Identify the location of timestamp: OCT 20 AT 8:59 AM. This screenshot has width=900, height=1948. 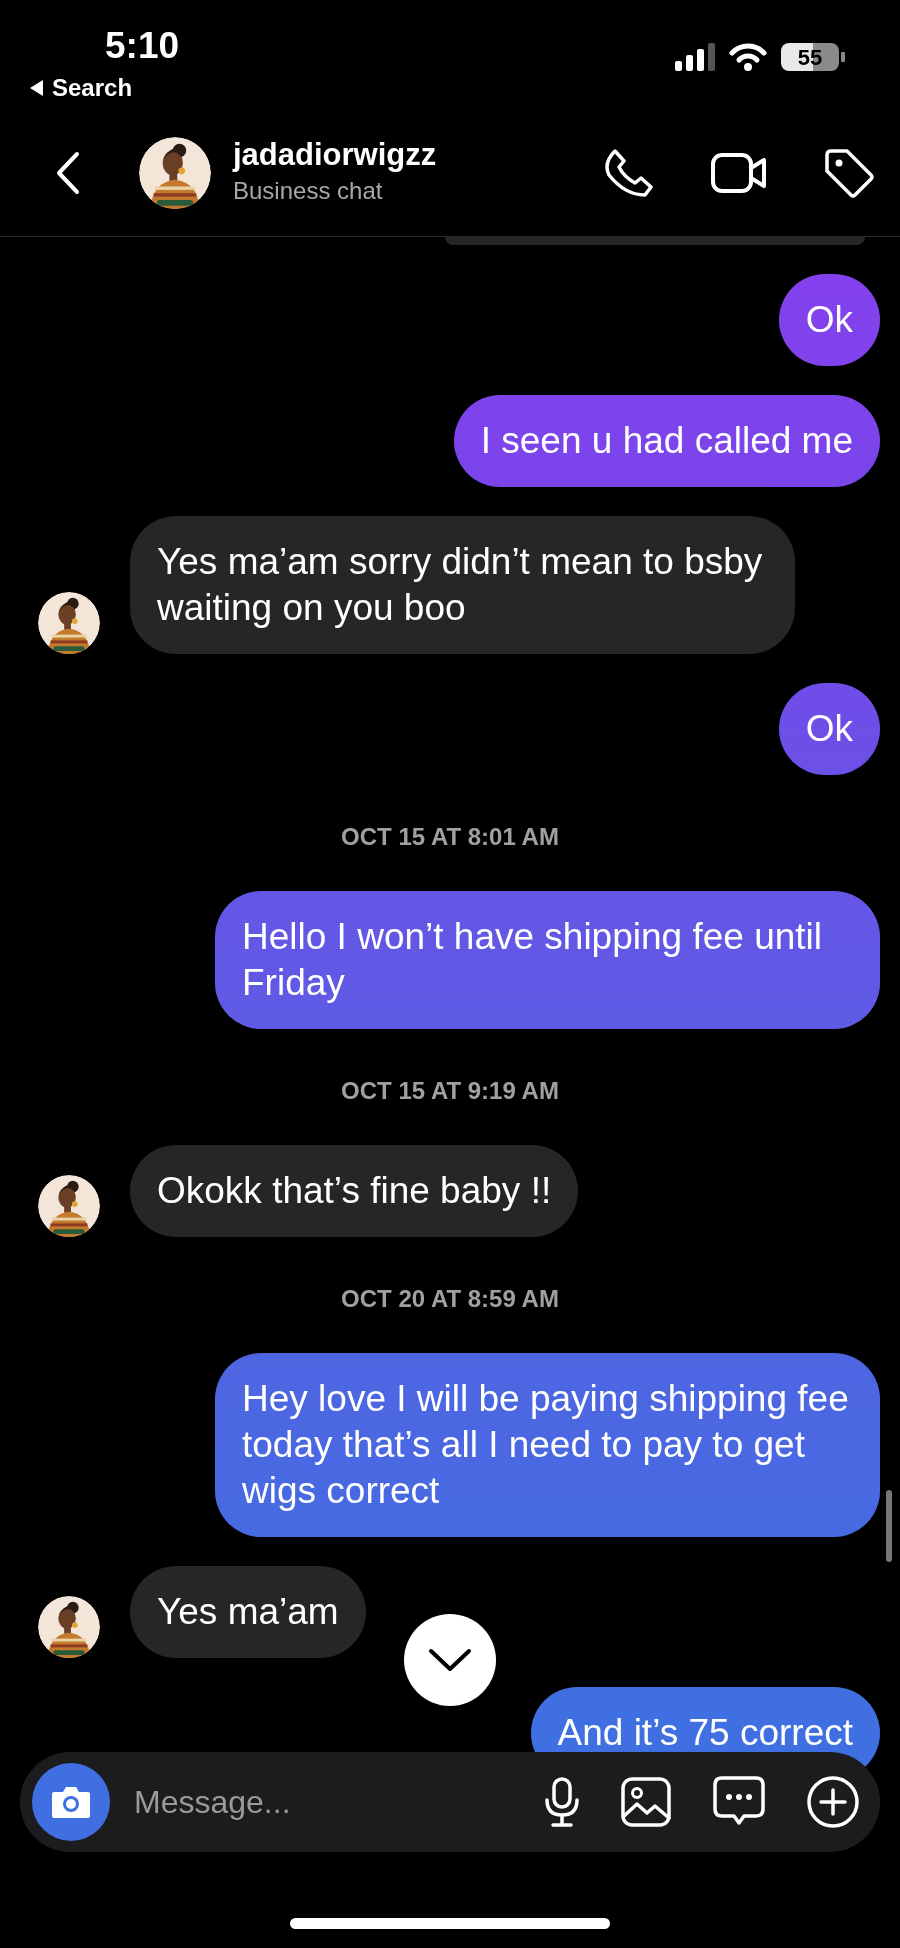
(450, 1299).